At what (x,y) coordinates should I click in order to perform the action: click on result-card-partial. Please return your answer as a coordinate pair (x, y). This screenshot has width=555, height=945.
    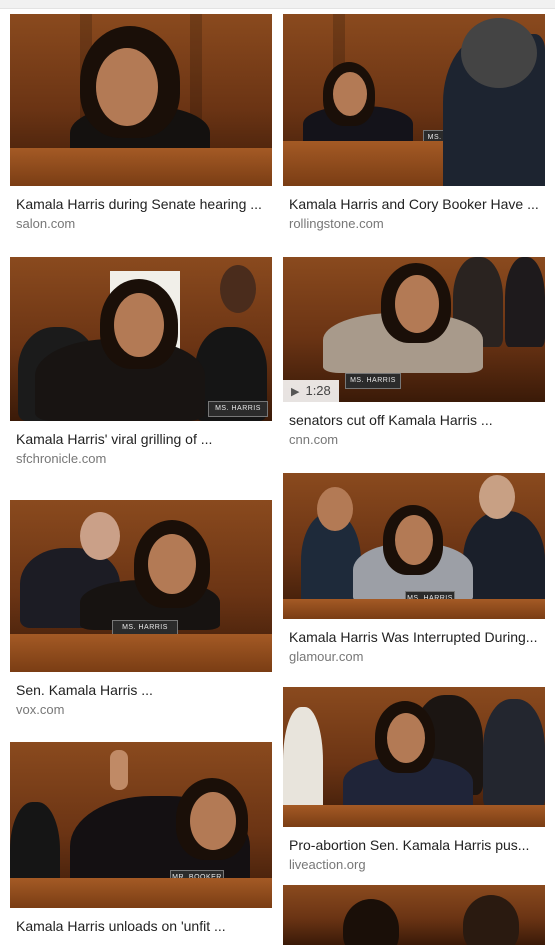
    Looking at the image, I should click on (414, 915).